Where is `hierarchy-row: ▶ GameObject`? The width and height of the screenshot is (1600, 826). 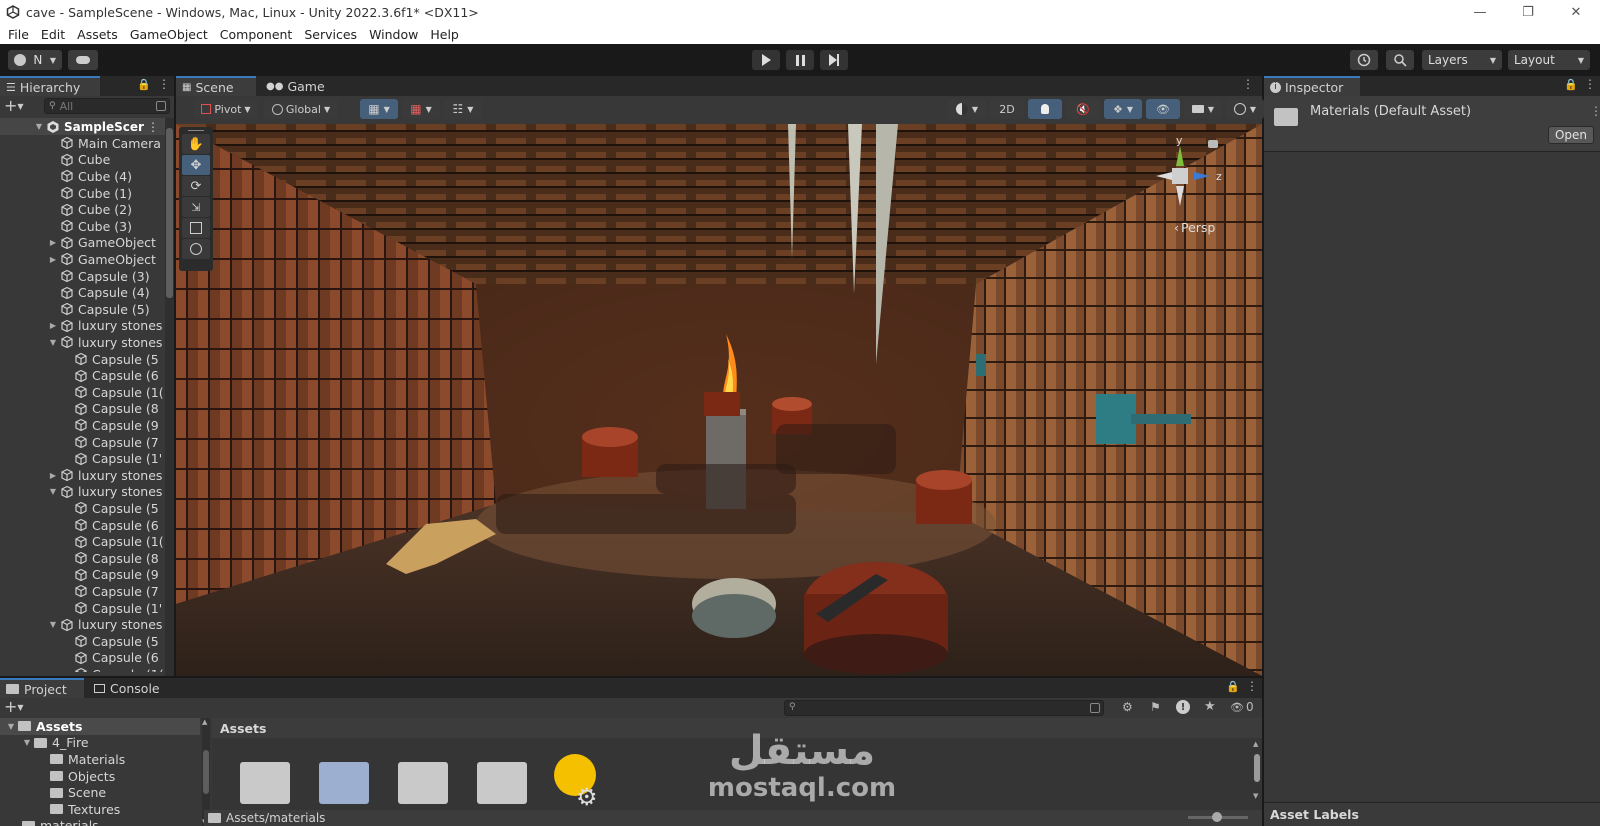 hierarchy-row: ▶ GameObject is located at coordinates (102, 243).